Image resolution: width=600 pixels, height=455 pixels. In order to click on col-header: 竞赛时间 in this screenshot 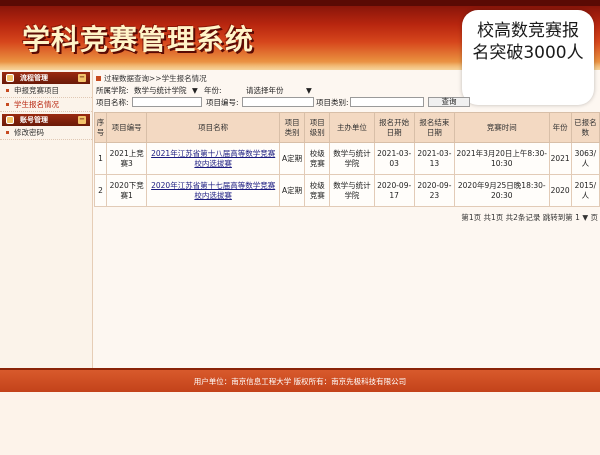, I will do `click(502, 127)`.